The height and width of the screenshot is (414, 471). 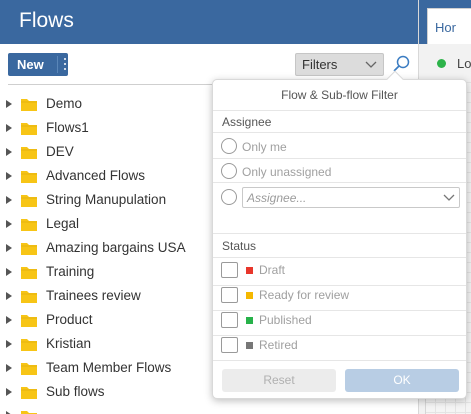 I want to click on status-label: Ready for review, so click(x=304, y=295).